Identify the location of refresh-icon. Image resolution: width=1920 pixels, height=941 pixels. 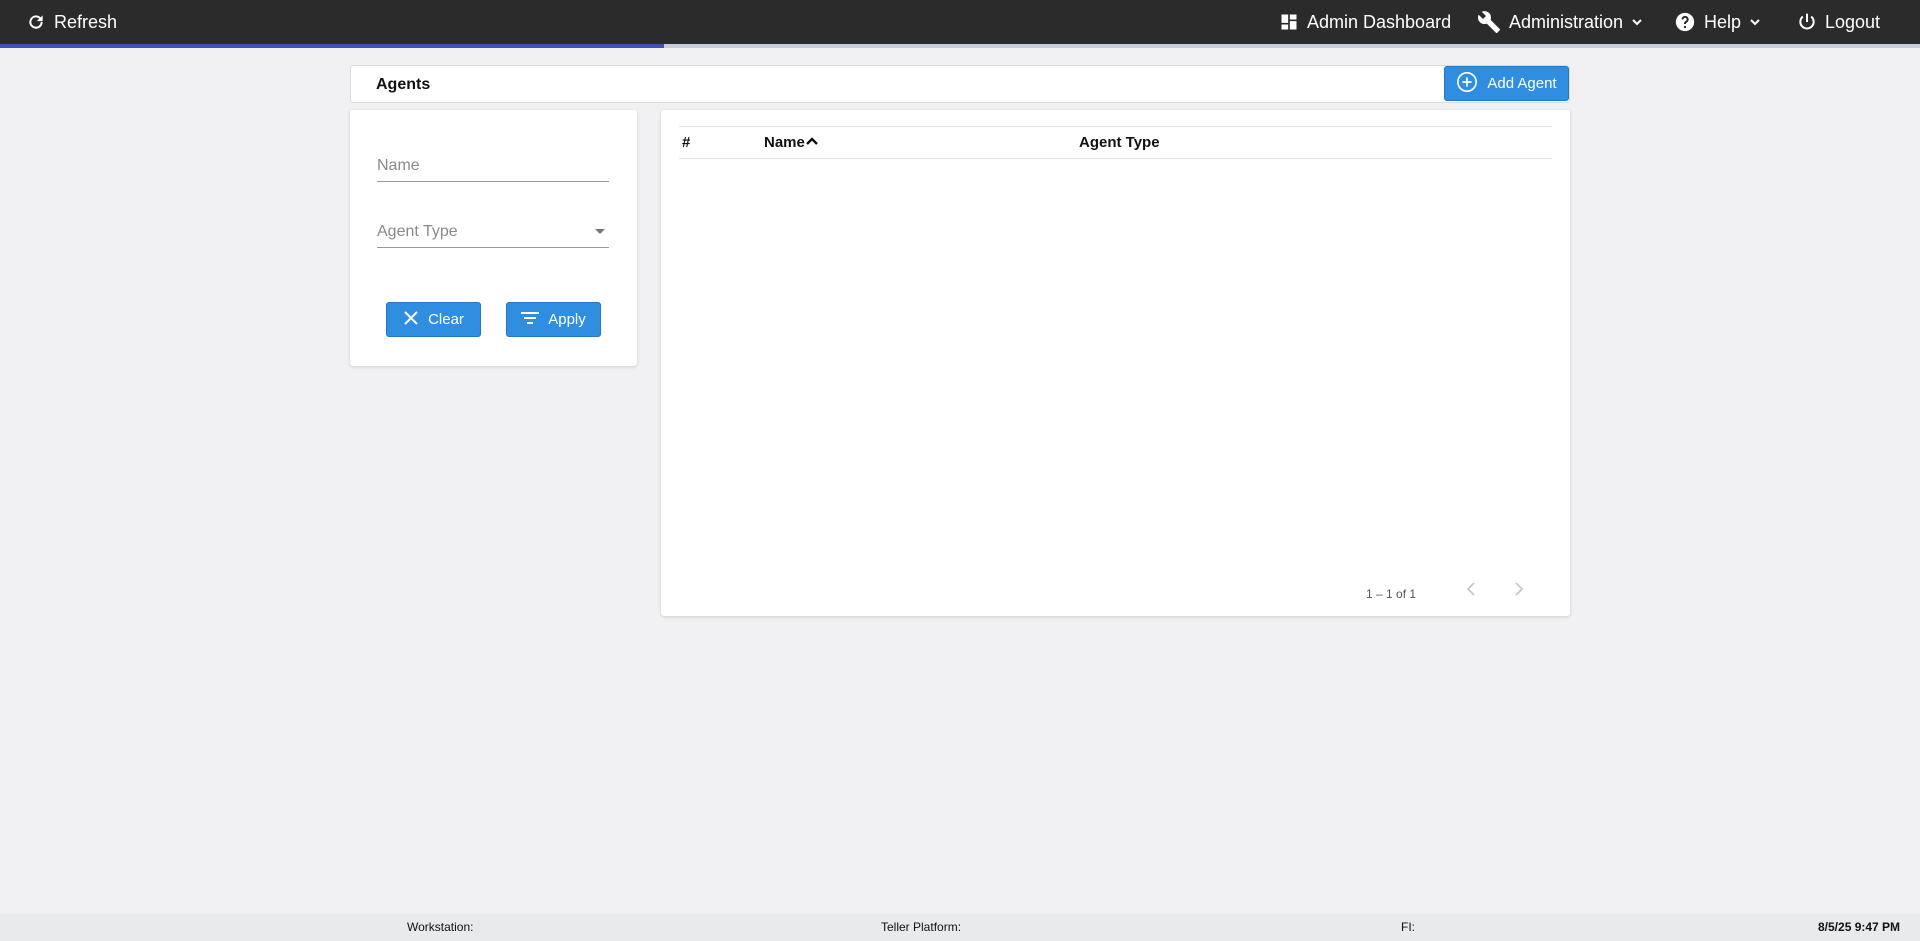
(36, 22).